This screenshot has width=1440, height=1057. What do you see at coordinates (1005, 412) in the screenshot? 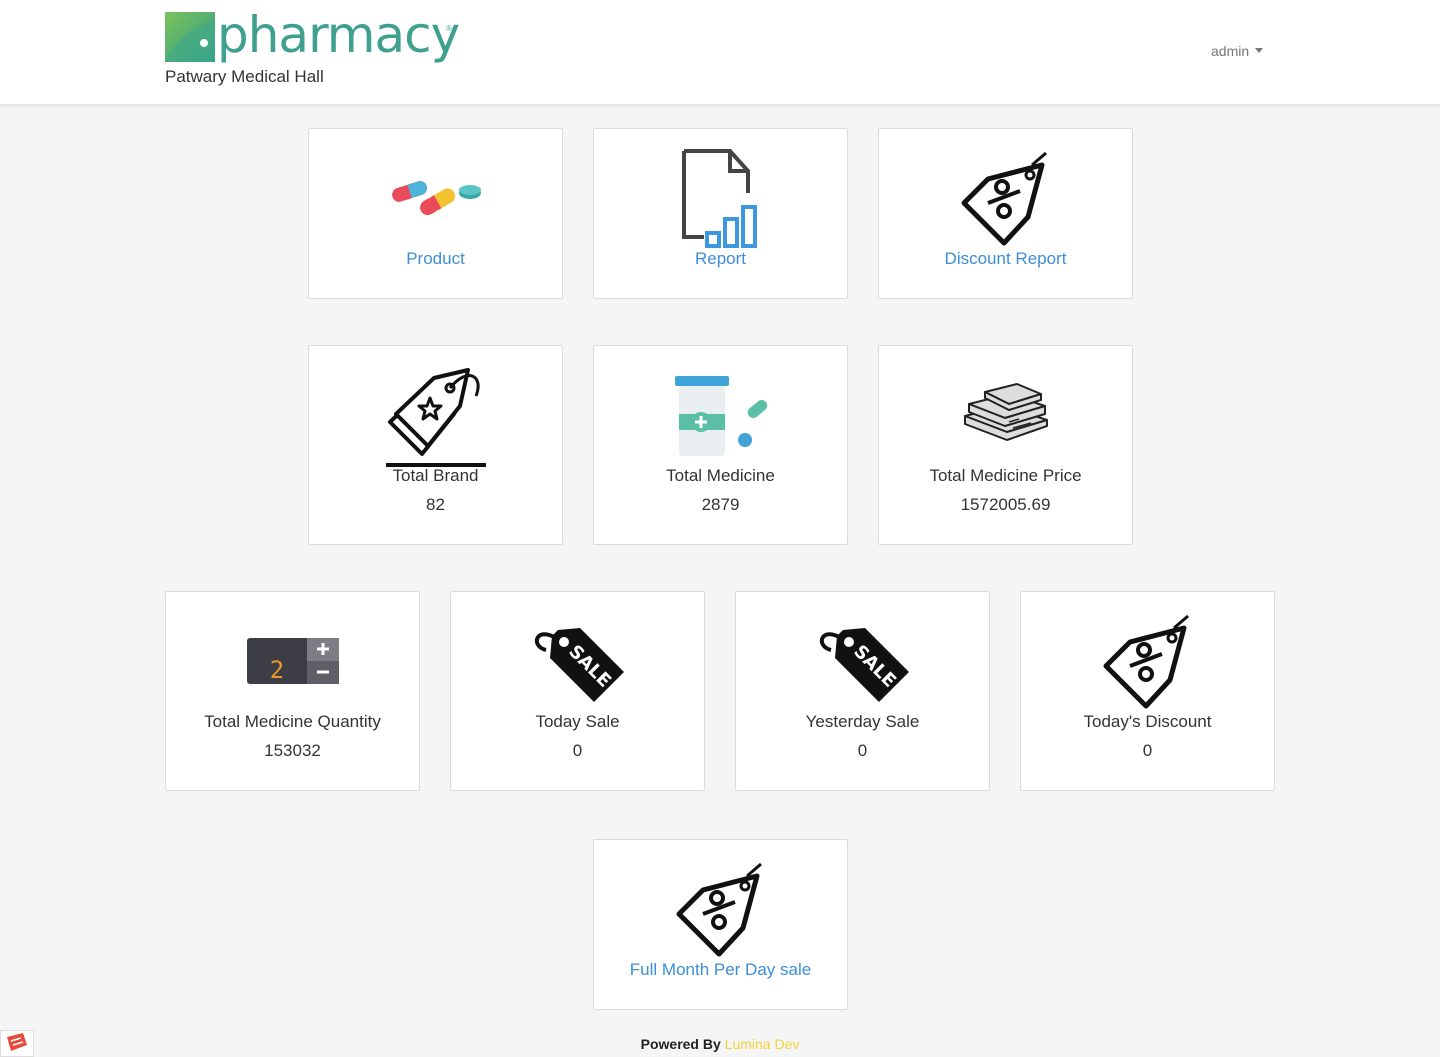
I see `money-stack-icon` at bounding box center [1005, 412].